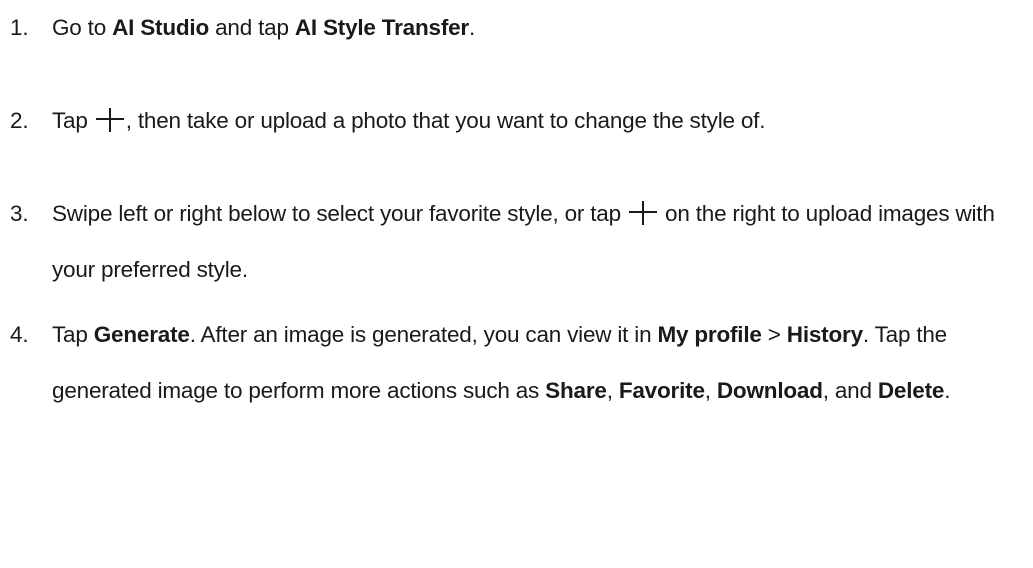 This screenshot has width=1033, height=568. What do you see at coordinates (19, 120) in the screenshot?
I see `step-number: 2.` at bounding box center [19, 120].